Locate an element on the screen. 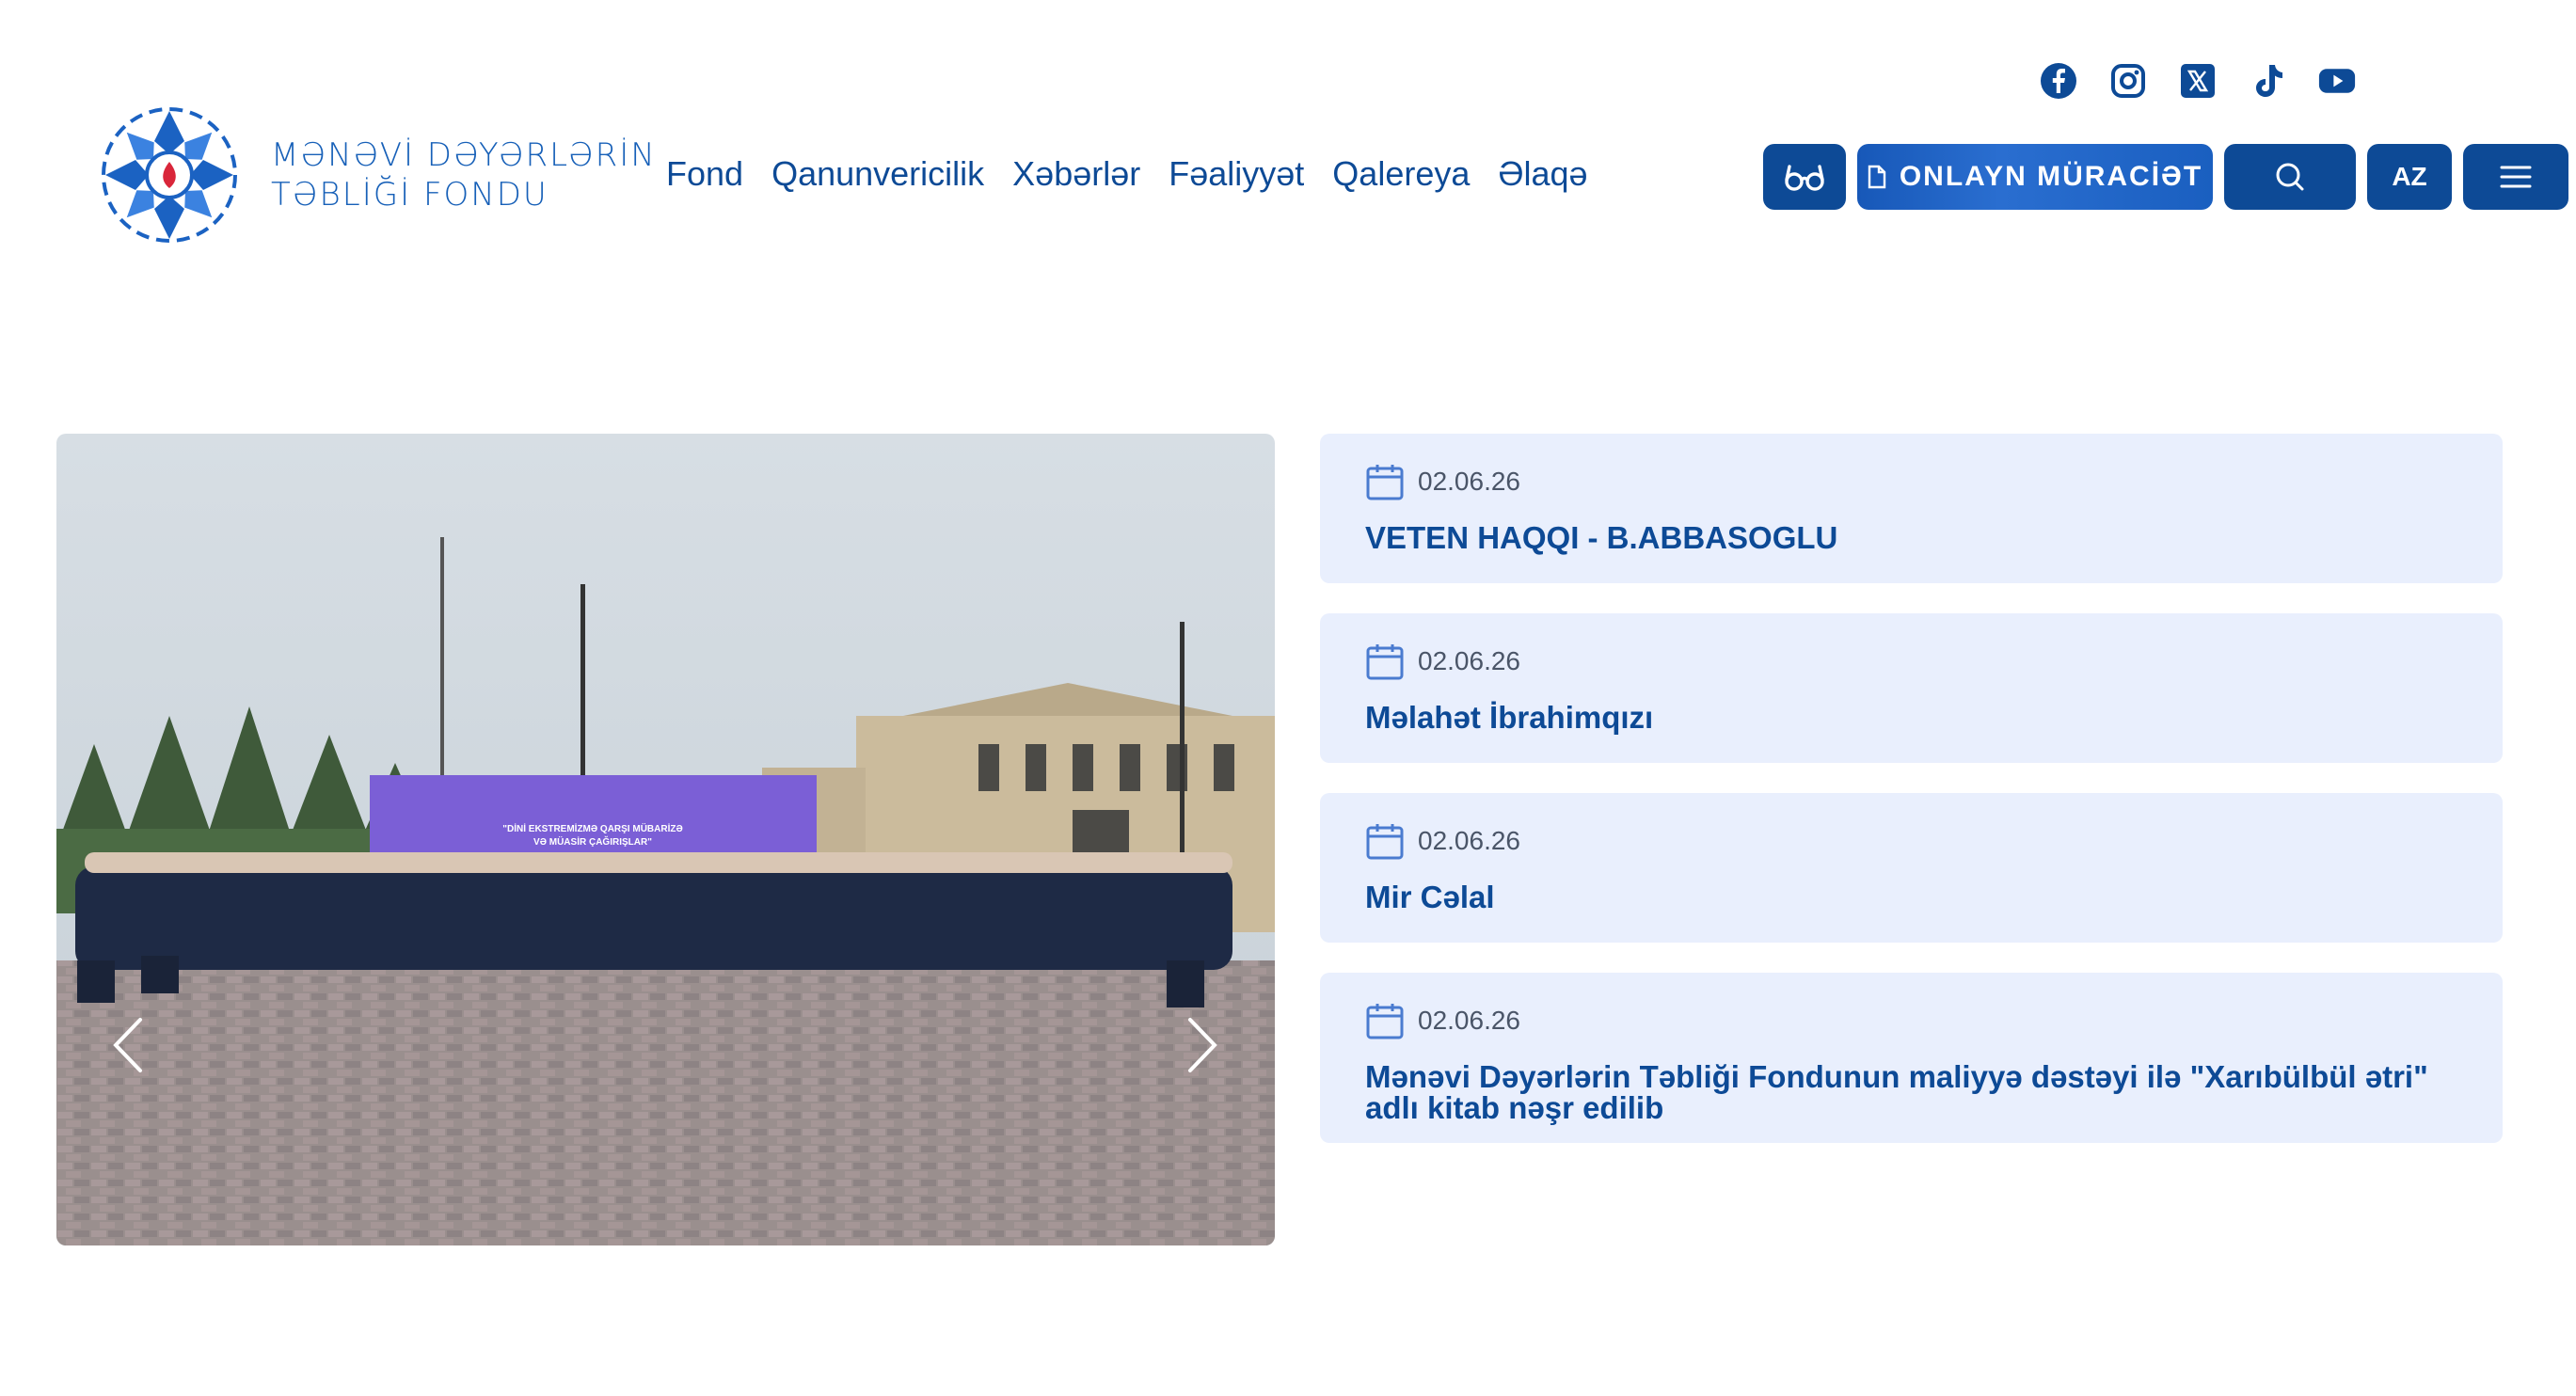 The height and width of the screenshot is (1396, 2576). logo-text: MƏNƏVİ DƏYƏRLƏRİN TƏBLİĞİ FONDU is located at coordinates (464, 175).